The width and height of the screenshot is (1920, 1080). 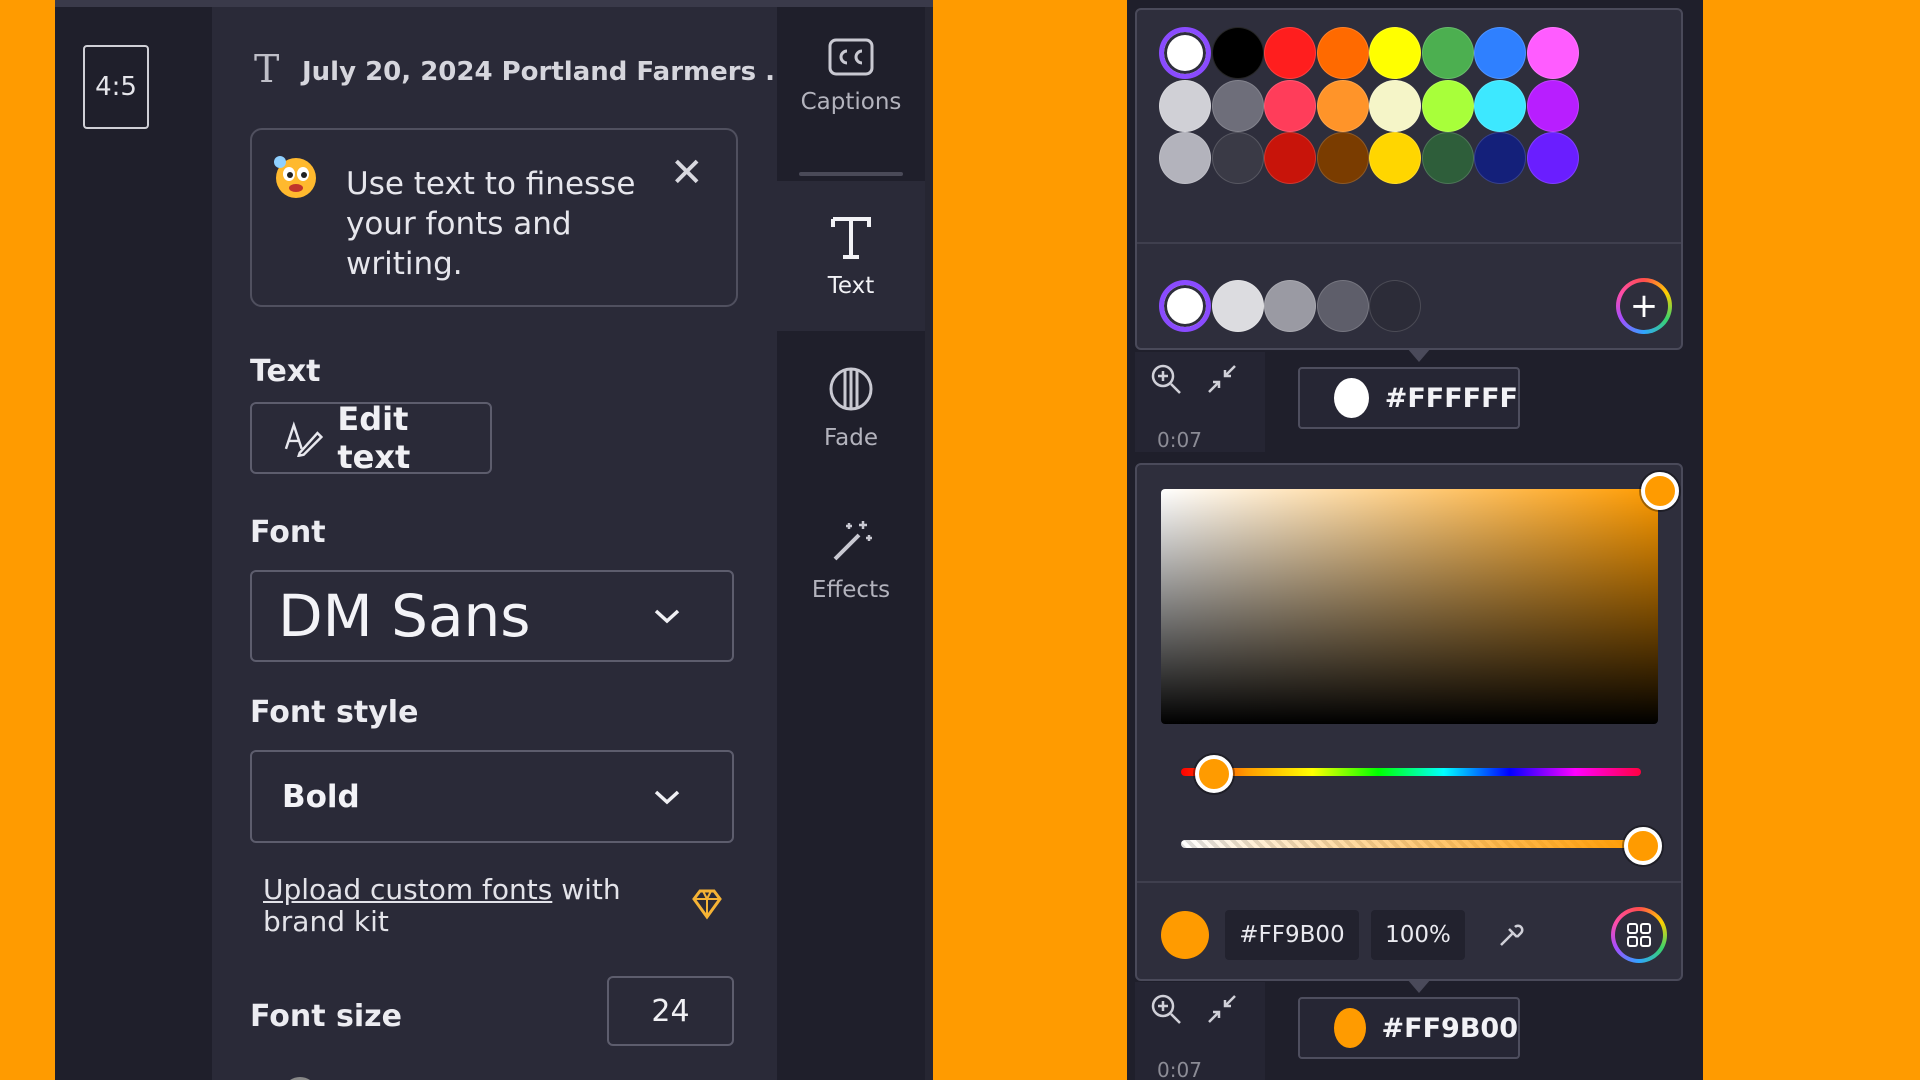 I want to click on gradient-picker-popover: #FF9B00 100%, so click(x=1409, y=722).